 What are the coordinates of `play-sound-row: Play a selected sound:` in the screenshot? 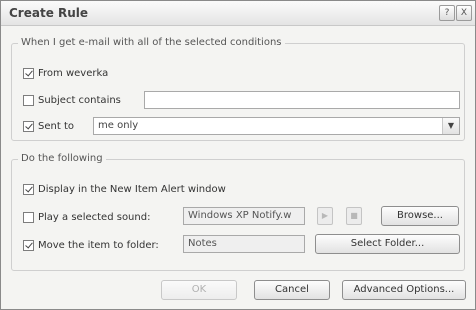 It's located at (86, 217).